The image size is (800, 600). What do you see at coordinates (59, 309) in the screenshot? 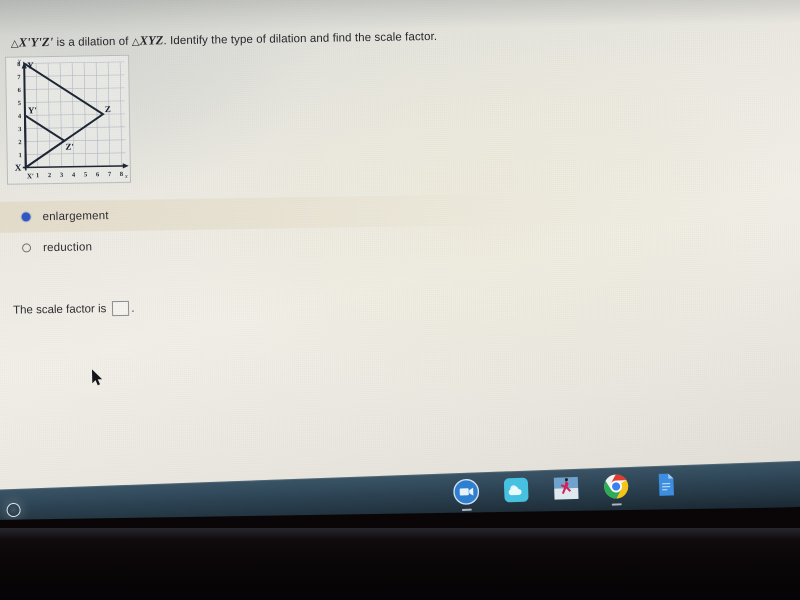
I see `scale-factor-prefix: The scale factor is` at bounding box center [59, 309].